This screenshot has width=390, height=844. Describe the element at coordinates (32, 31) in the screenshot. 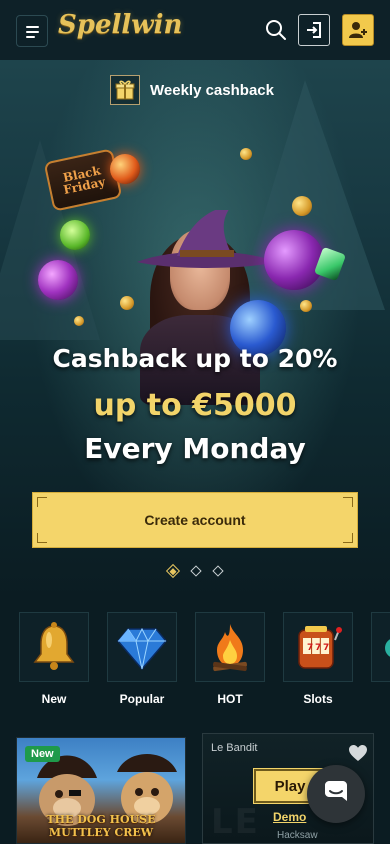

I see `menu-button` at that location.